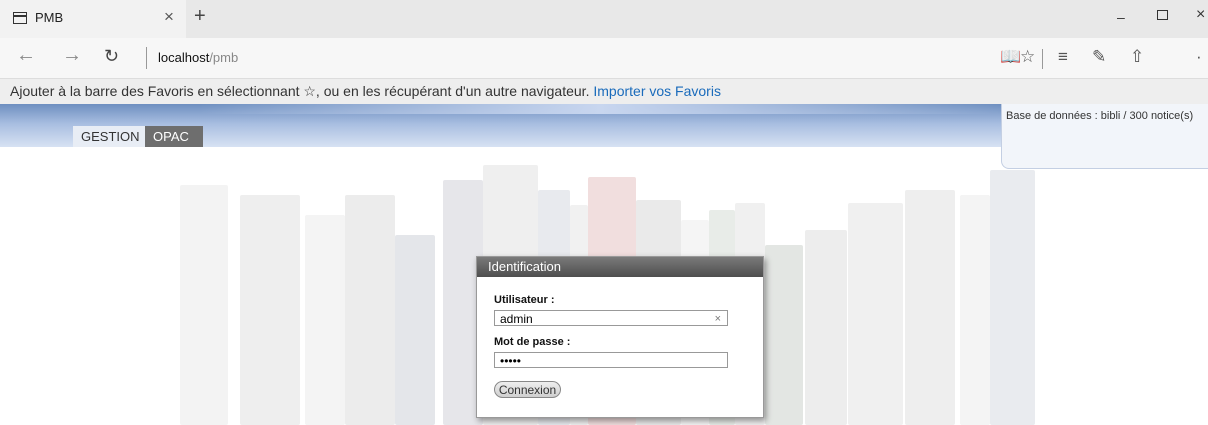 The height and width of the screenshot is (425, 1208). Describe the element at coordinates (224, 57) in the screenshot. I see `address-path: /pmb` at that location.